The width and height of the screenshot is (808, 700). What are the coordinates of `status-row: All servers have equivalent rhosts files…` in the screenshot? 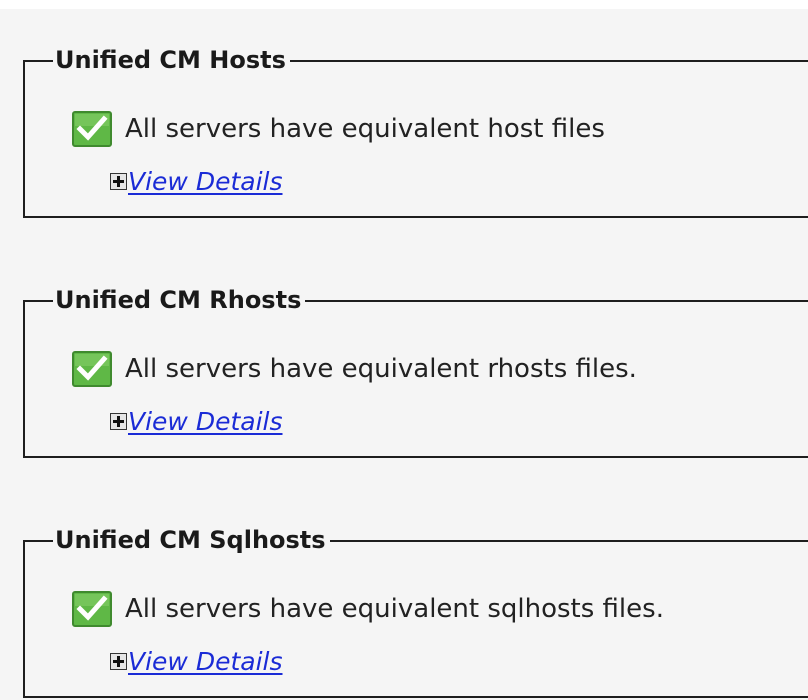 It's located at (354, 369).